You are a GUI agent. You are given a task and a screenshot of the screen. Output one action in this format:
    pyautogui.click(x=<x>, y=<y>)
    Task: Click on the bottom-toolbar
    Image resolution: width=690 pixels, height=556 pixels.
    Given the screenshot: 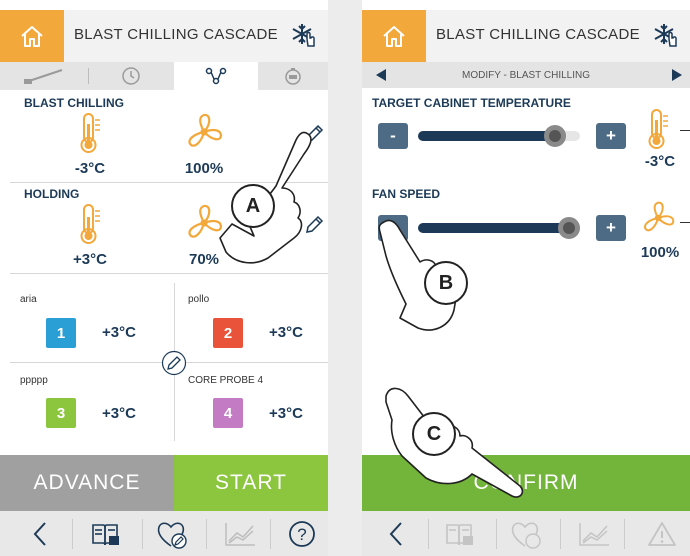 What is the action you would take?
    pyautogui.click(x=526, y=533)
    